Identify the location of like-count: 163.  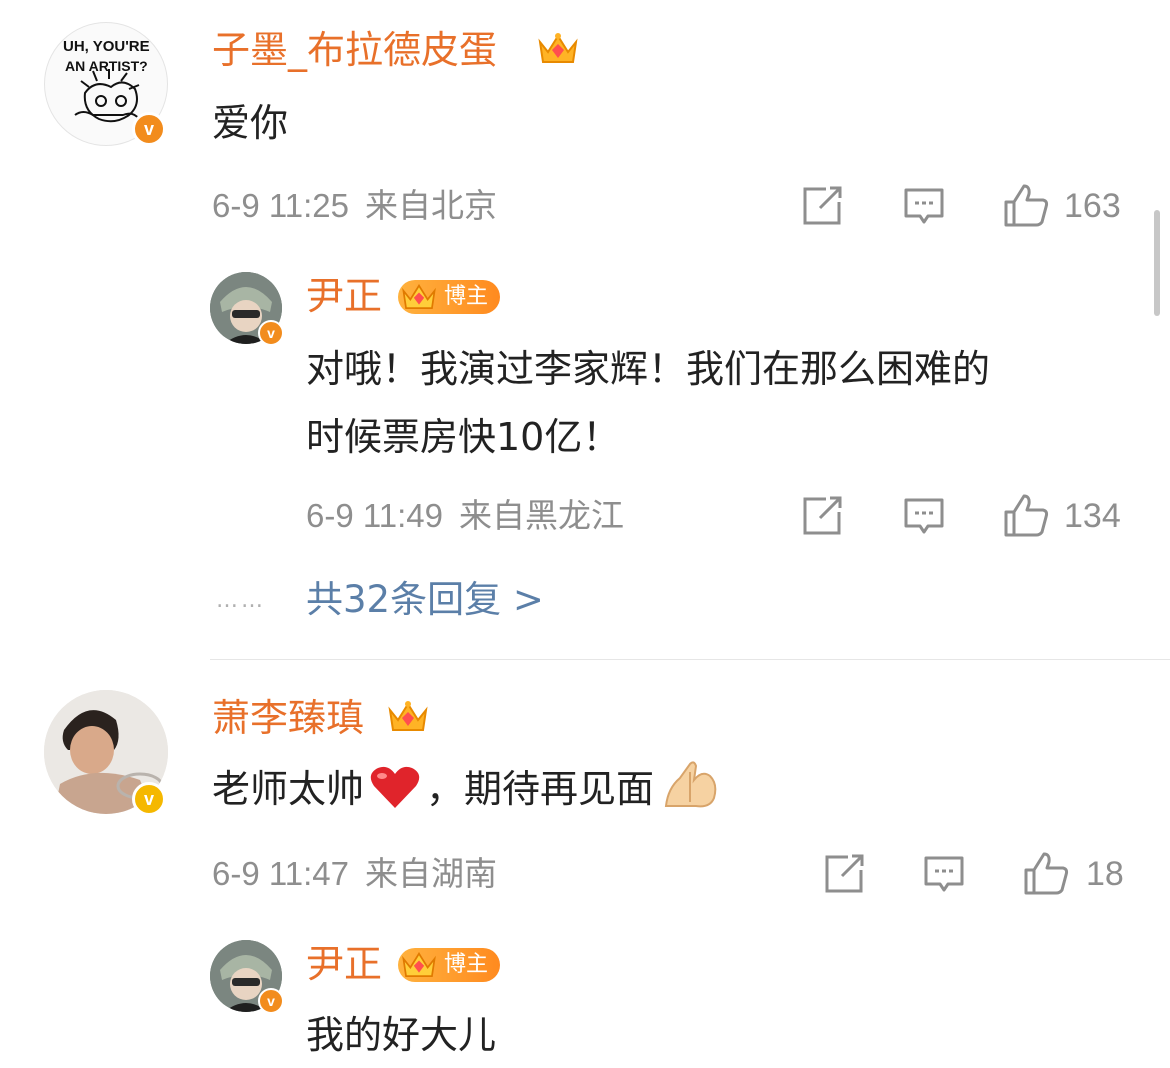
(1092, 206).